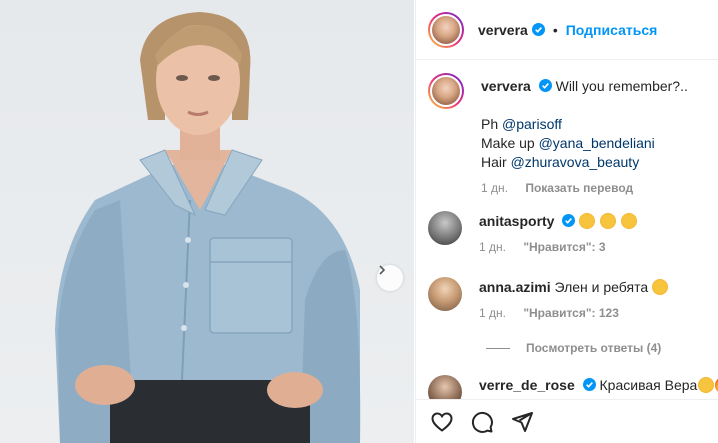 This screenshot has height=443, width=718. What do you see at coordinates (532, 124) in the screenshot?
I see `credit-mention: @parisoff` at bounding box center [532, 124].